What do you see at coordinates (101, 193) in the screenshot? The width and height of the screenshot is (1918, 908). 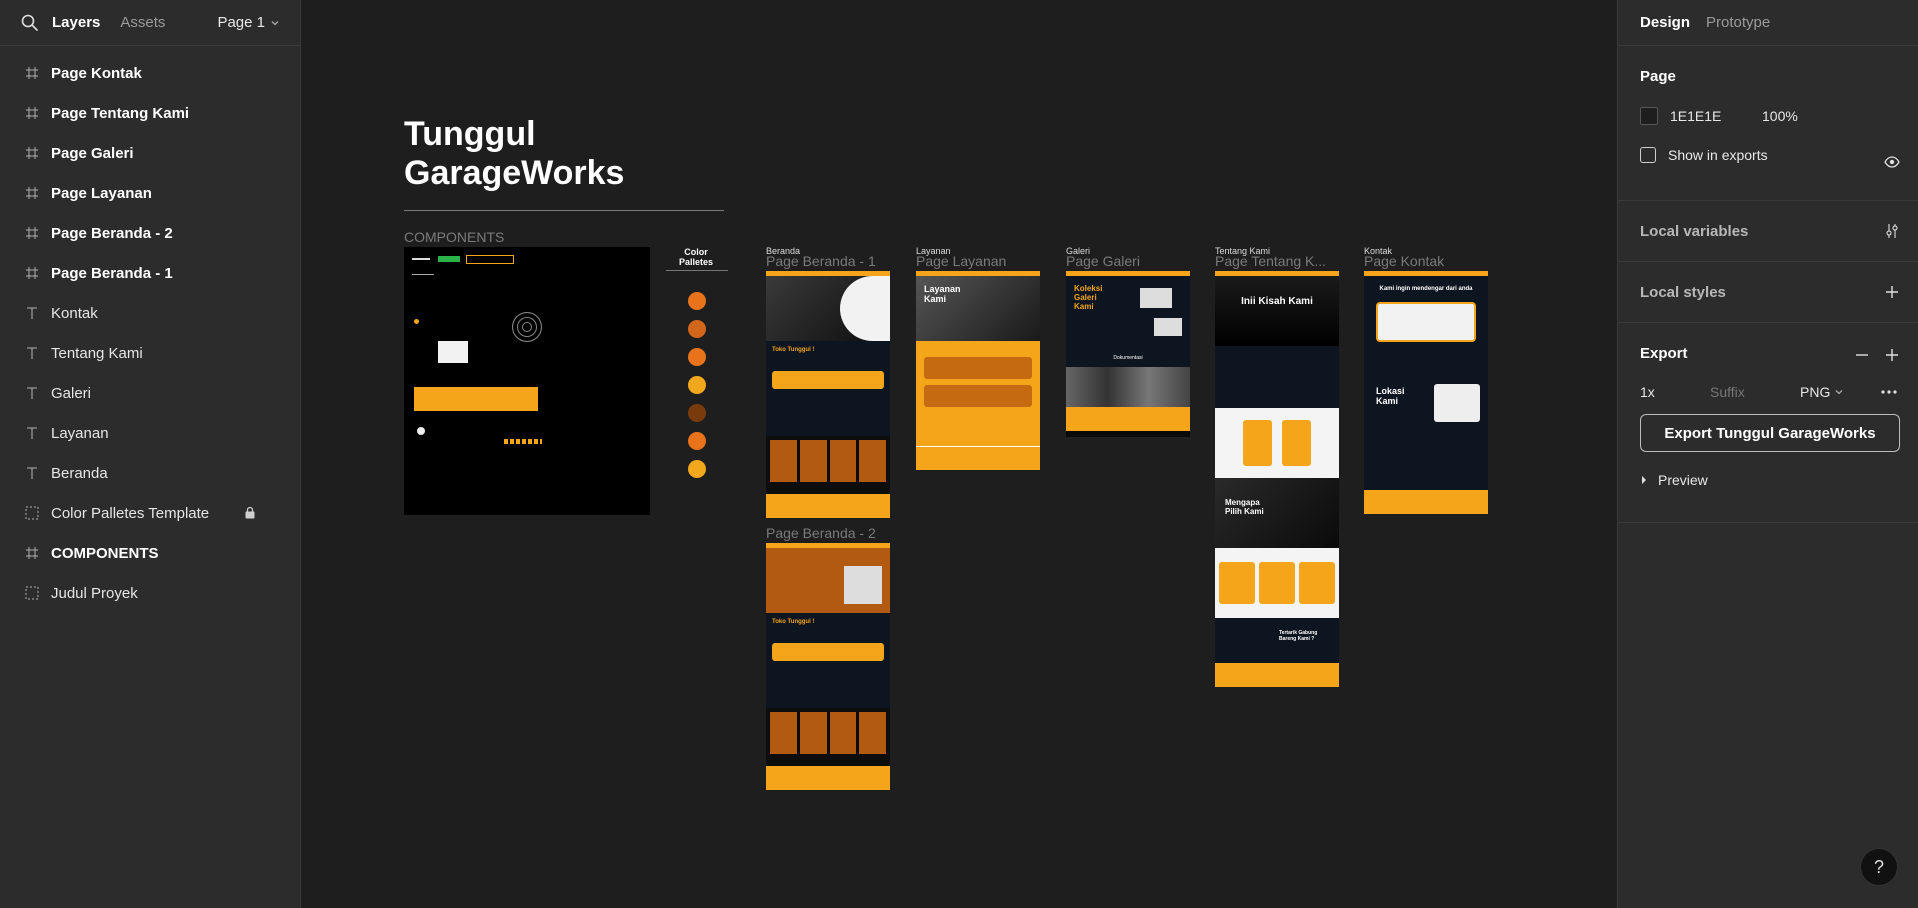 I see `layer-label: Page Layanan` at bounding box center [101, 193].